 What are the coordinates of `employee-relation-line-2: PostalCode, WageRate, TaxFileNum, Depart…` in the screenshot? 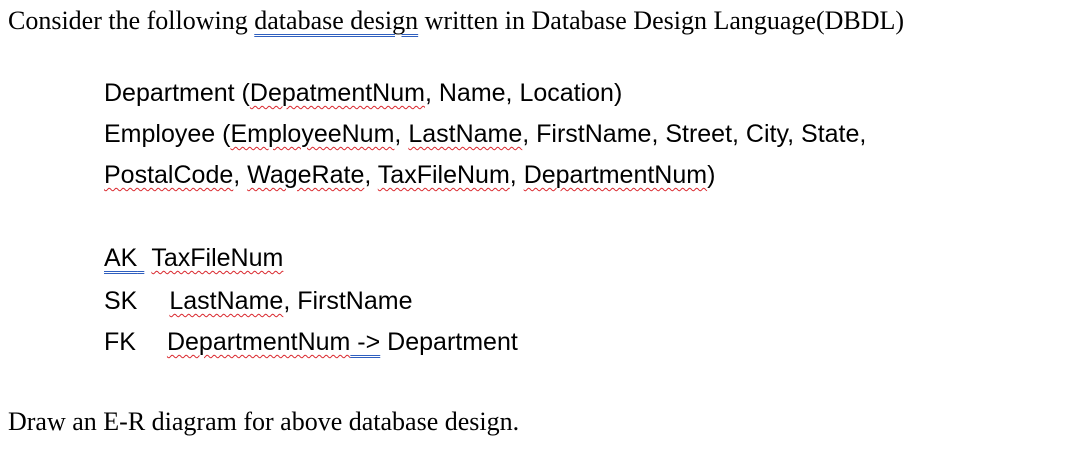 It's located at (409, 175).